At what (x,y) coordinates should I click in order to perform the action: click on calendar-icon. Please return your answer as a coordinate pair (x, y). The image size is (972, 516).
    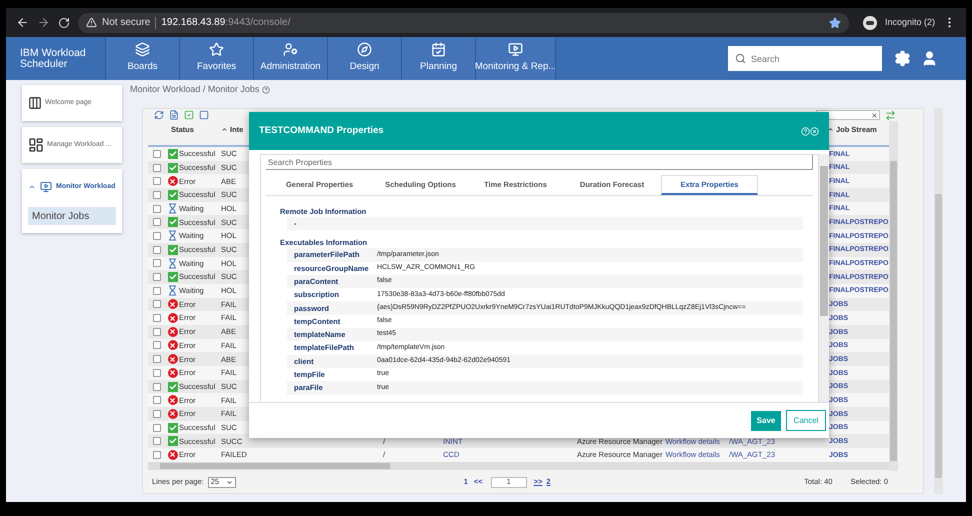
    Looking at the image, I should click on (438, 50).